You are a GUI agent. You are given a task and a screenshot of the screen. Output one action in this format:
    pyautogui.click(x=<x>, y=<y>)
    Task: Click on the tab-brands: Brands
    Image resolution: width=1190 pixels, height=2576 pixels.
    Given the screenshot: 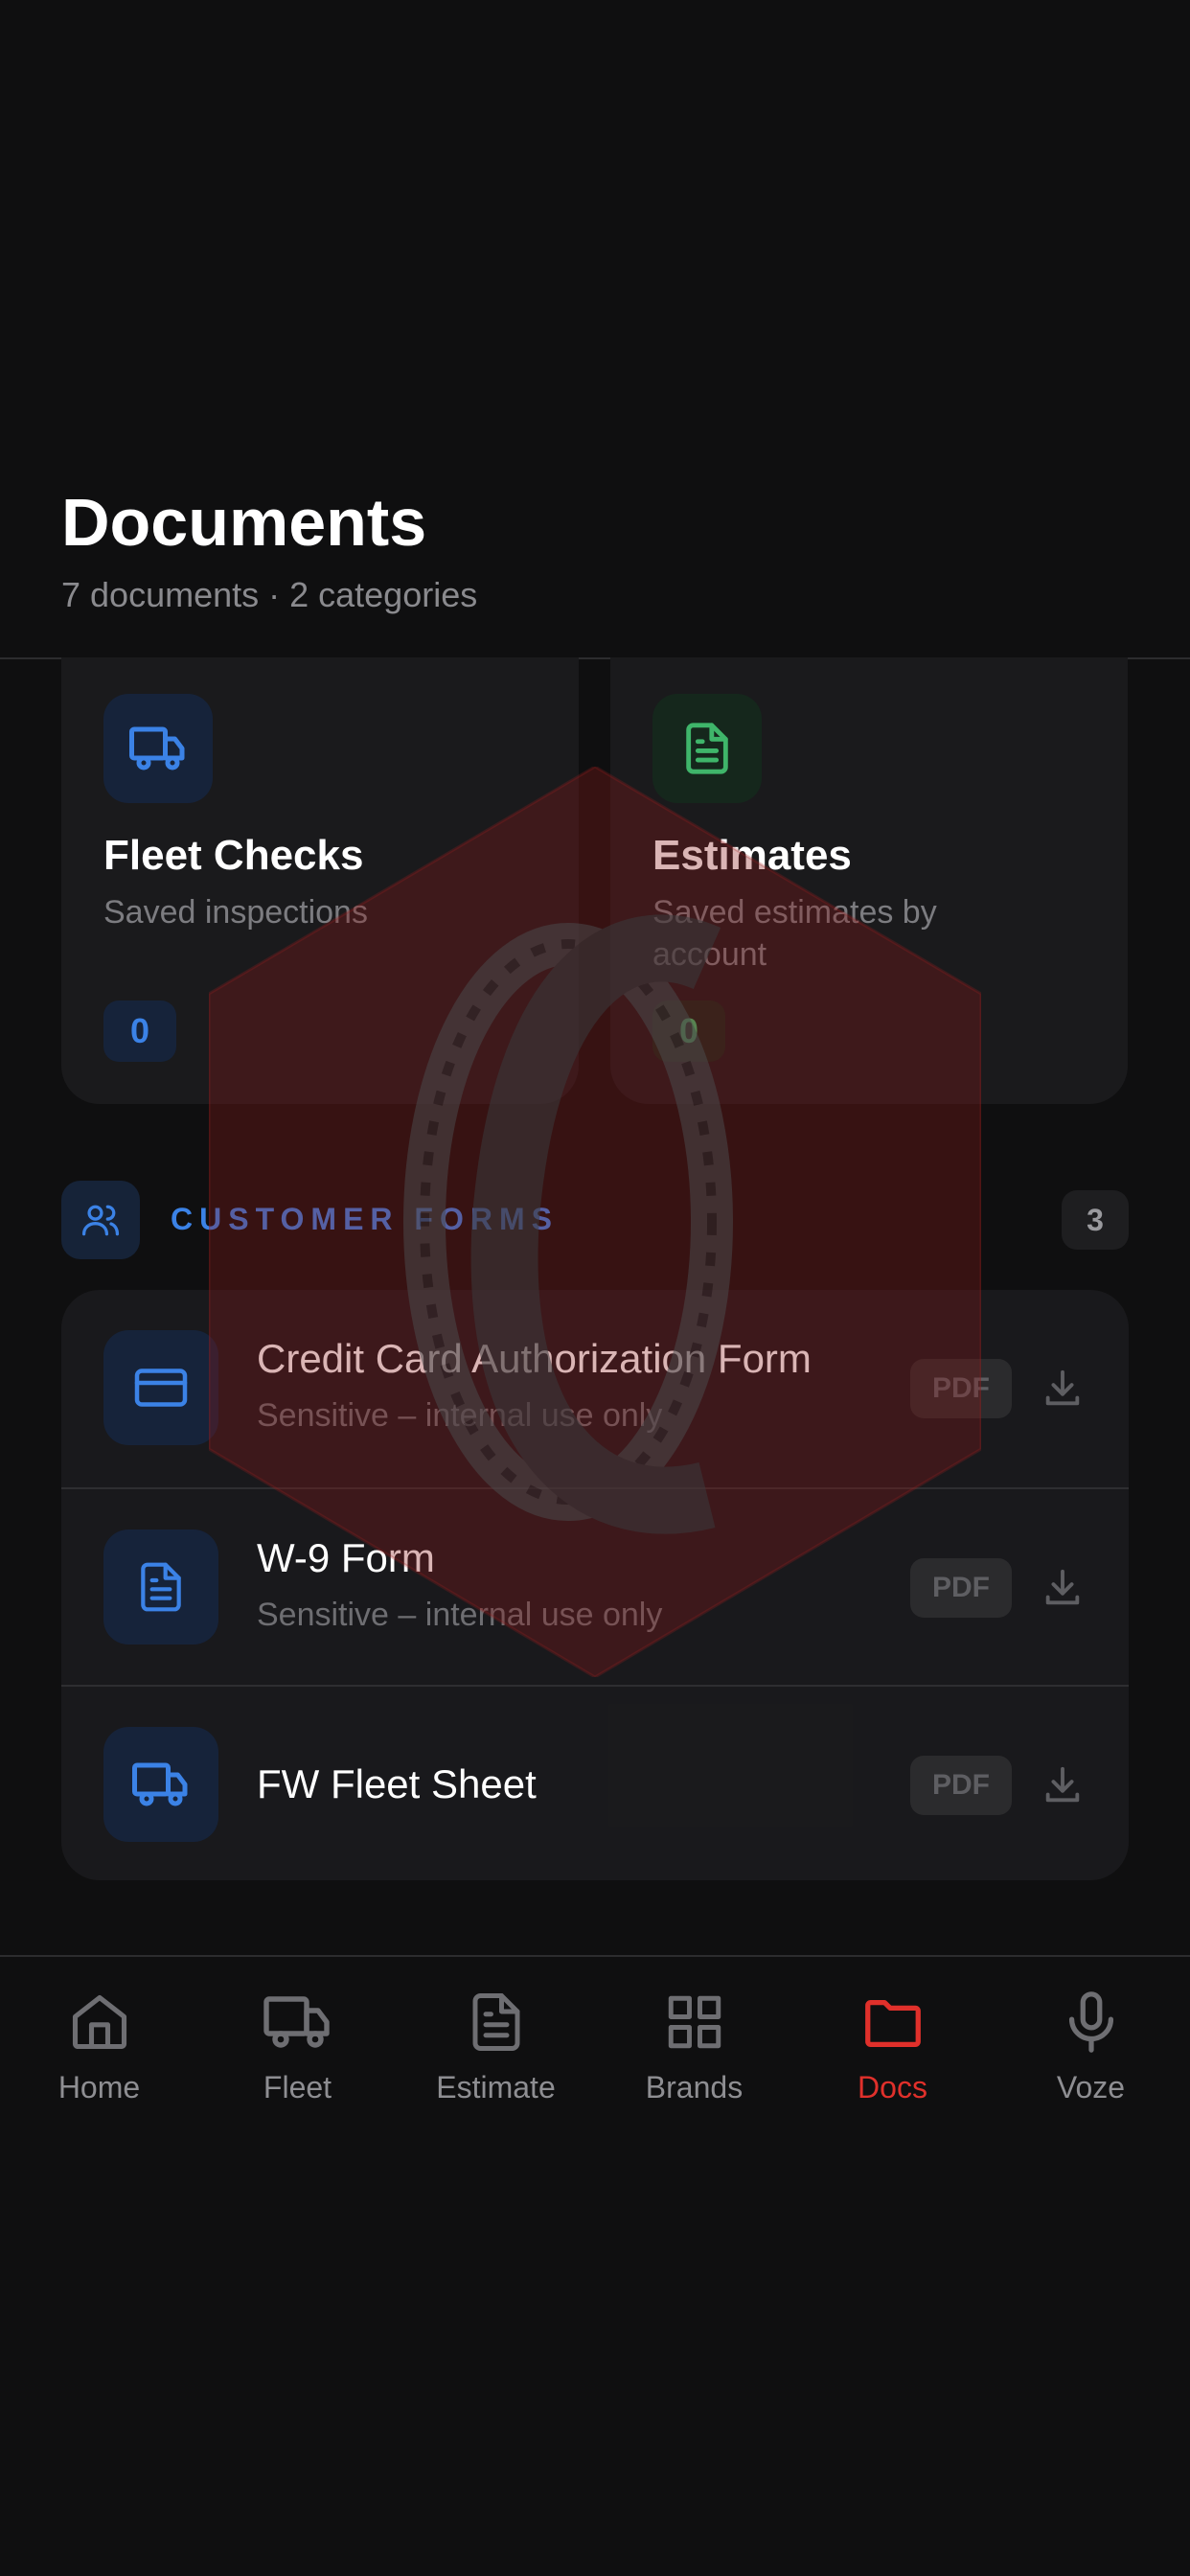 What is the action you would take?
    pyautogui.click(x=694, y=2044)
    